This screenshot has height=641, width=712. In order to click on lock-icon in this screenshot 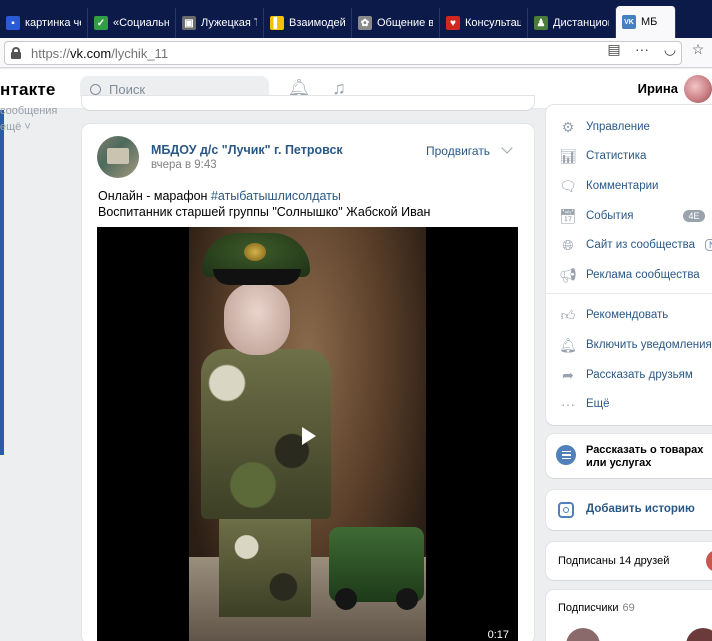, I will do `click(16, 53)`.